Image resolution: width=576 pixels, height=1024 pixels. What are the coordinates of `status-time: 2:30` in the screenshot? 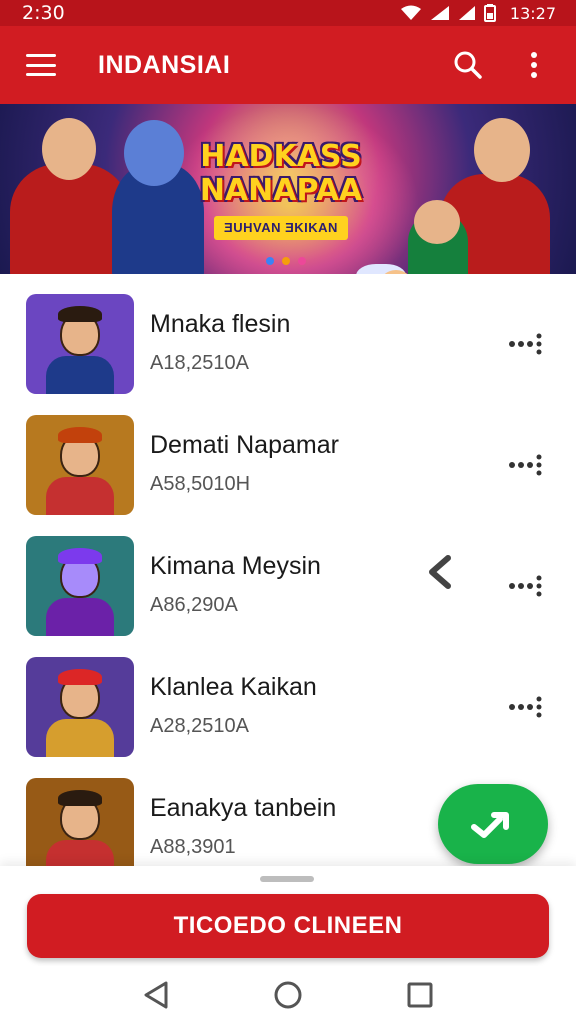 It's located at (43, 13).